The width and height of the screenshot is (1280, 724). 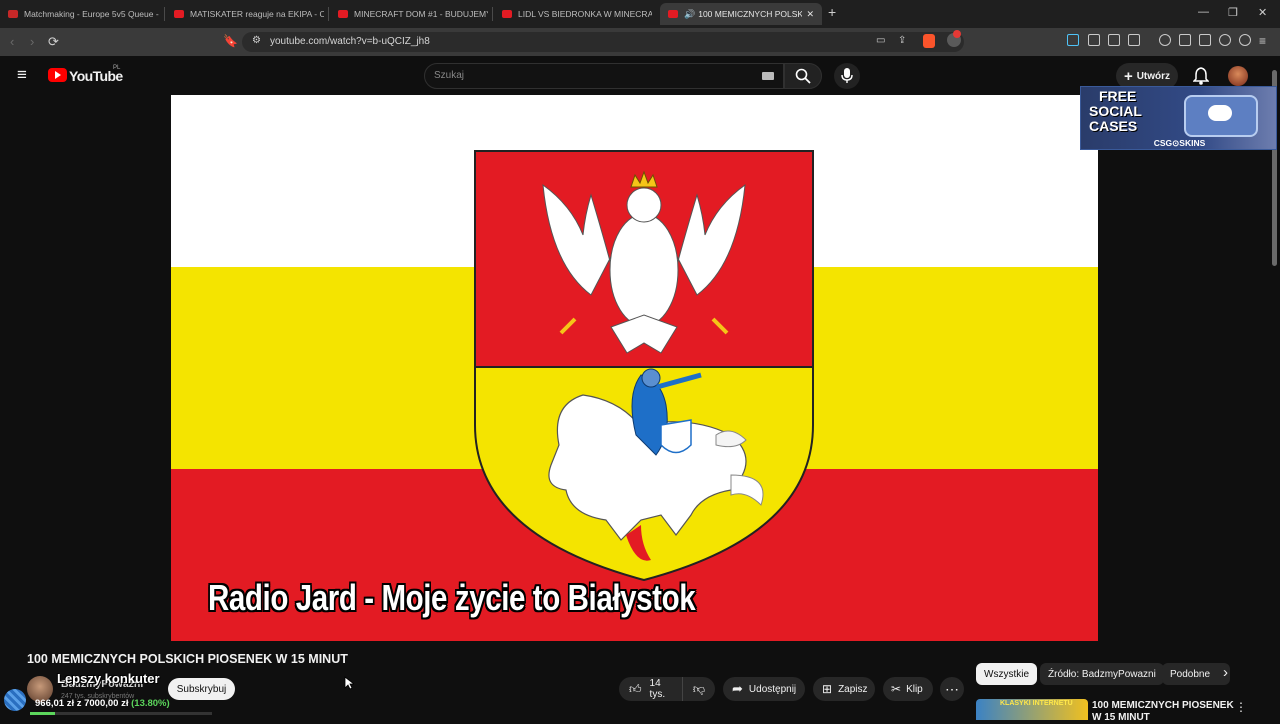 I want to click on tab-lidl-biedronka: LIDL VS BIEDRONKA W MINECRAFT, so click(x=573, y=14).